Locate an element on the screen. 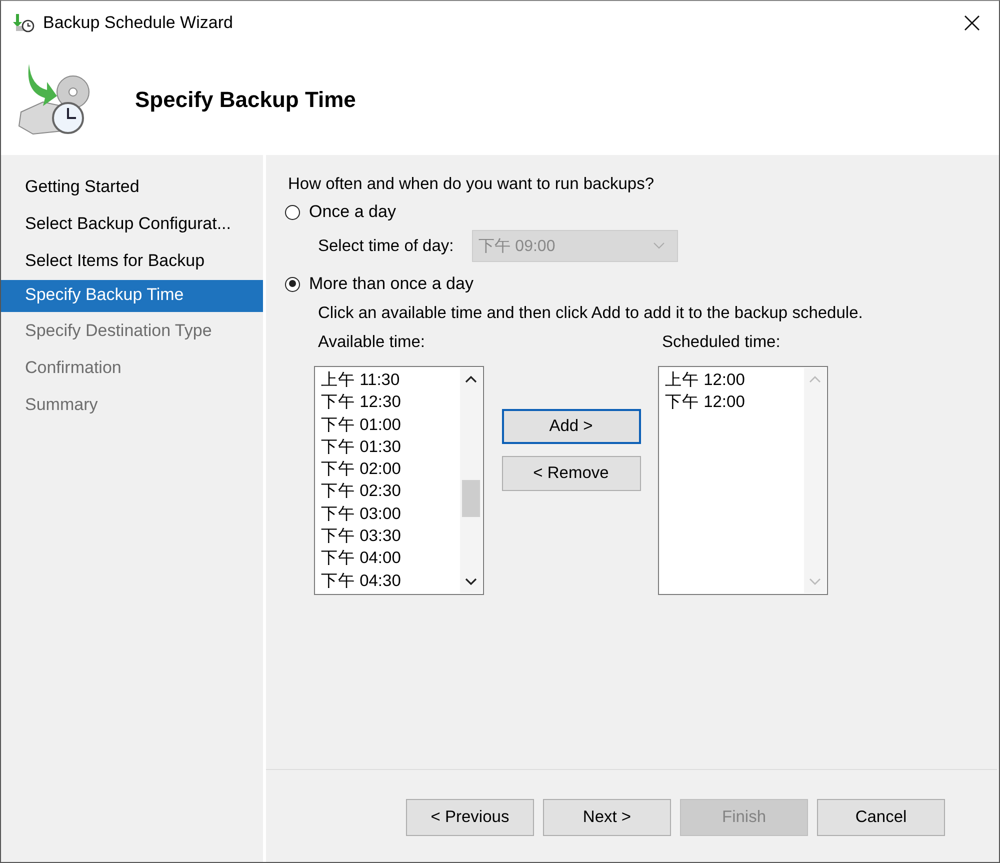 Image resolution: width=1000 pixels, height=863 pixels. available-time-list: 上午 11:30 下午 12:30 下午 01:00 下午 01:30 下午 02:00 下午 02:30 下午 03:00 下午 03:30 下午 04:00 下午 04:30 is located at coordinates (399, 480).